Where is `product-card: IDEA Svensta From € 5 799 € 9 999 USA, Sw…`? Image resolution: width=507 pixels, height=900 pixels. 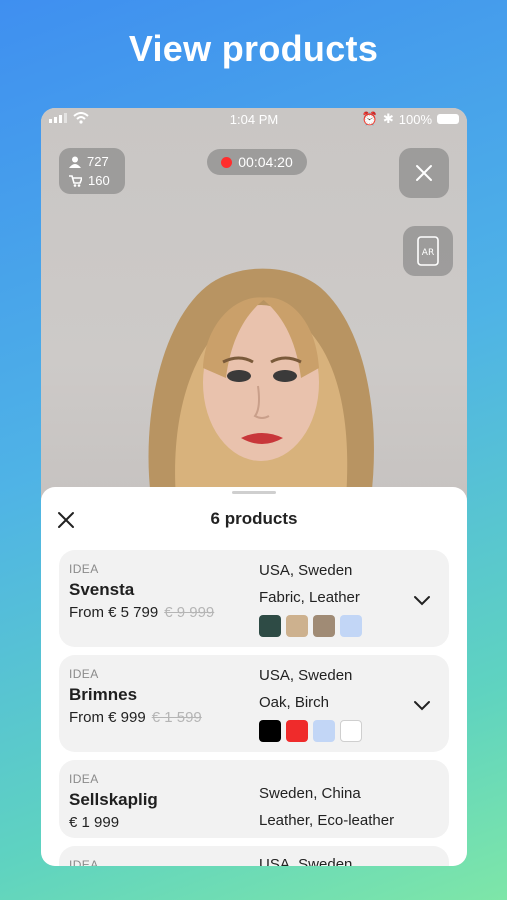 product-card: IDEA Svensta From € 5 799 € 9 999 USA, Sw… is located at coordinates (254, 598).